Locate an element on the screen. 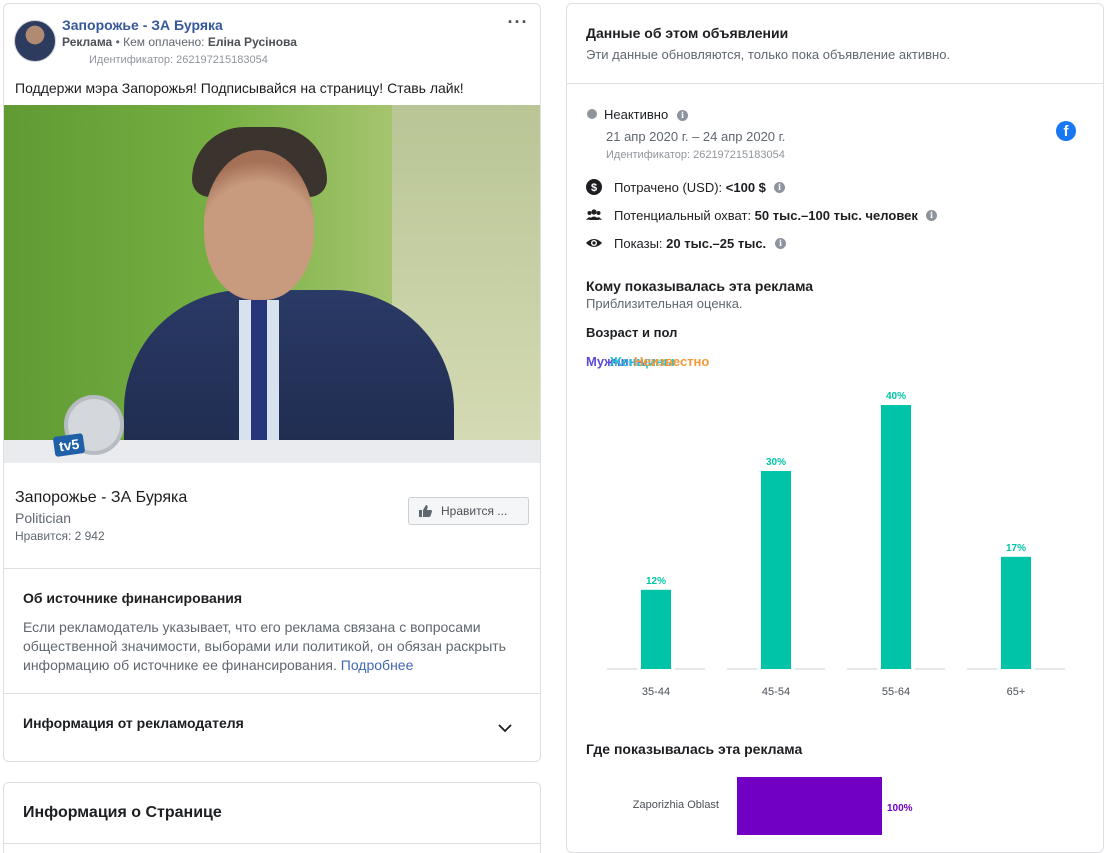  facebook-icon: f is located at coordinates (1066, 131).